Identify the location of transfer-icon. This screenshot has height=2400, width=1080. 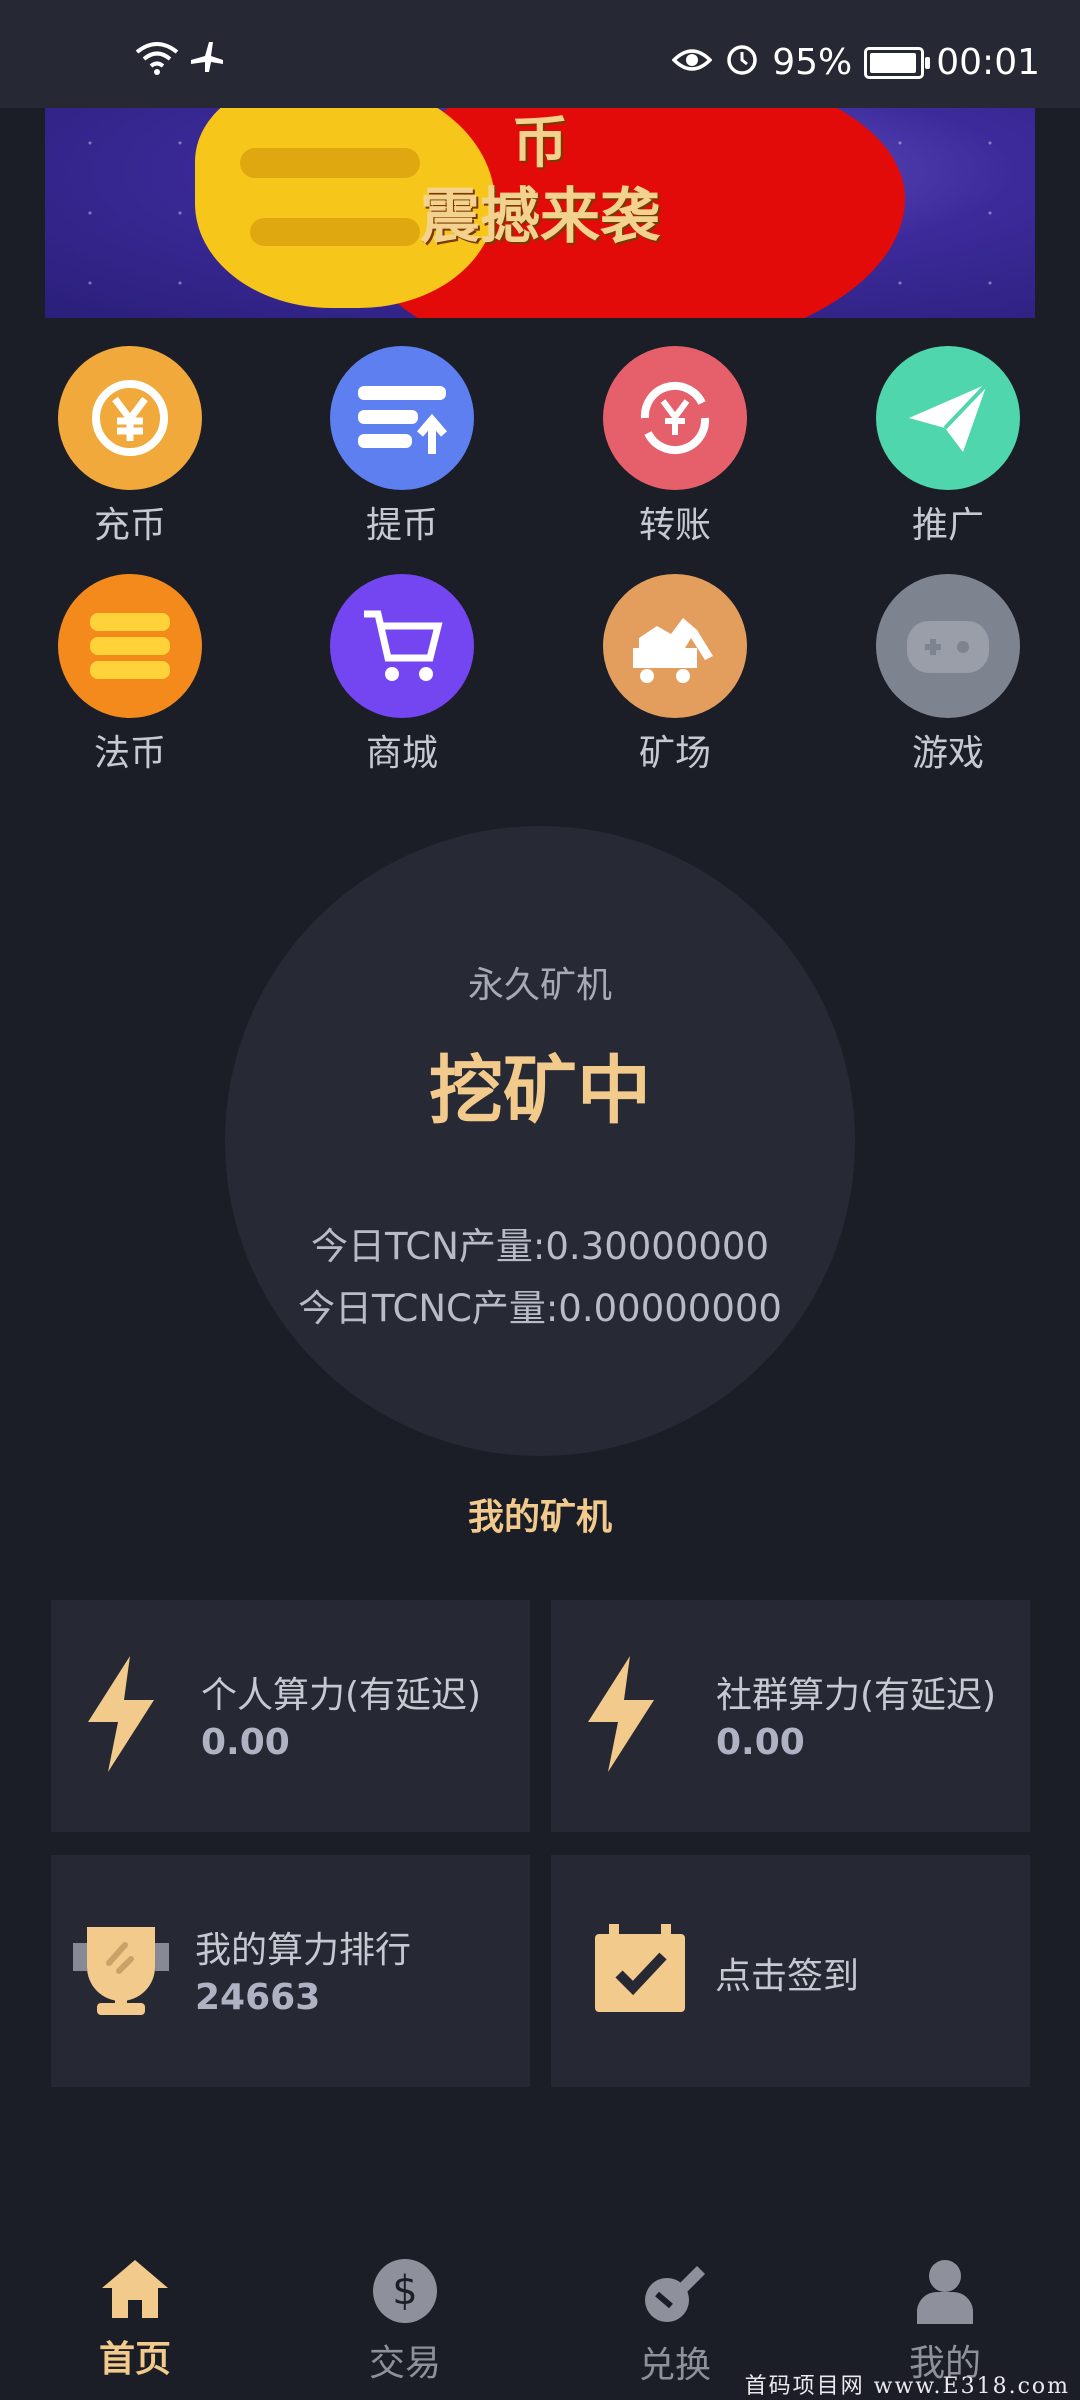
(675, 418).